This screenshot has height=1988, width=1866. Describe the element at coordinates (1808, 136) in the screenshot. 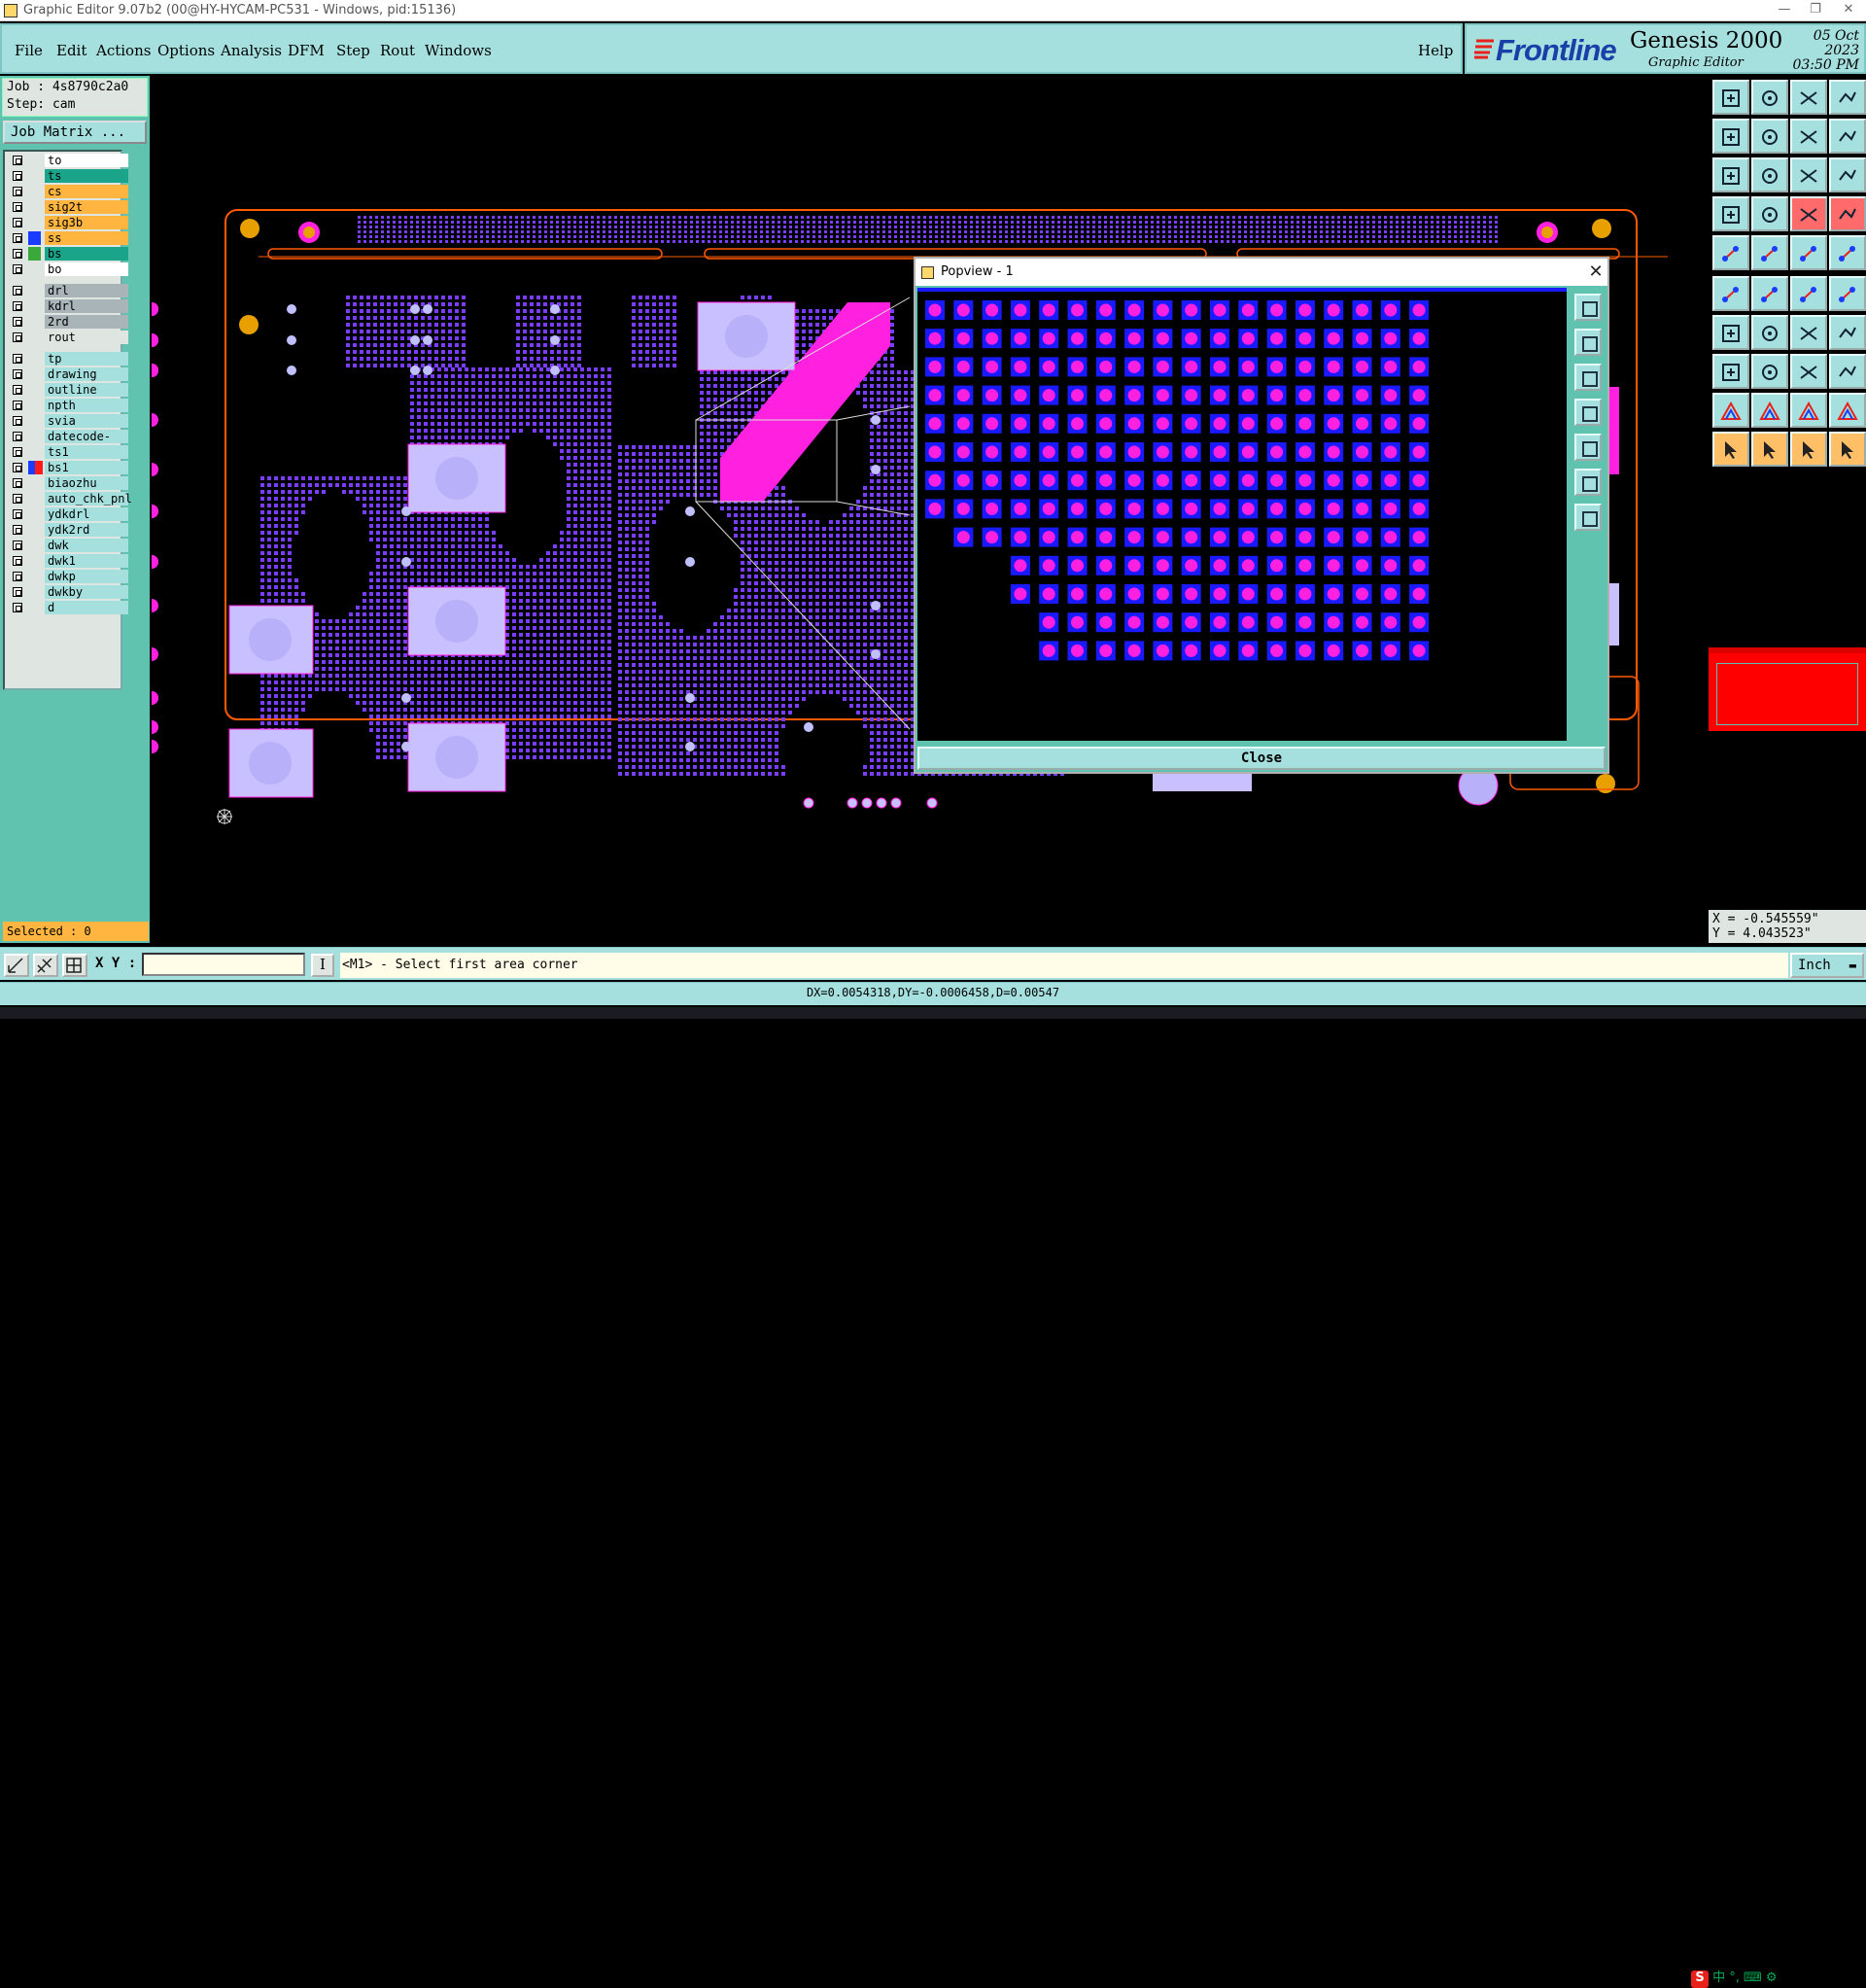

I see `swap-button` at that location.